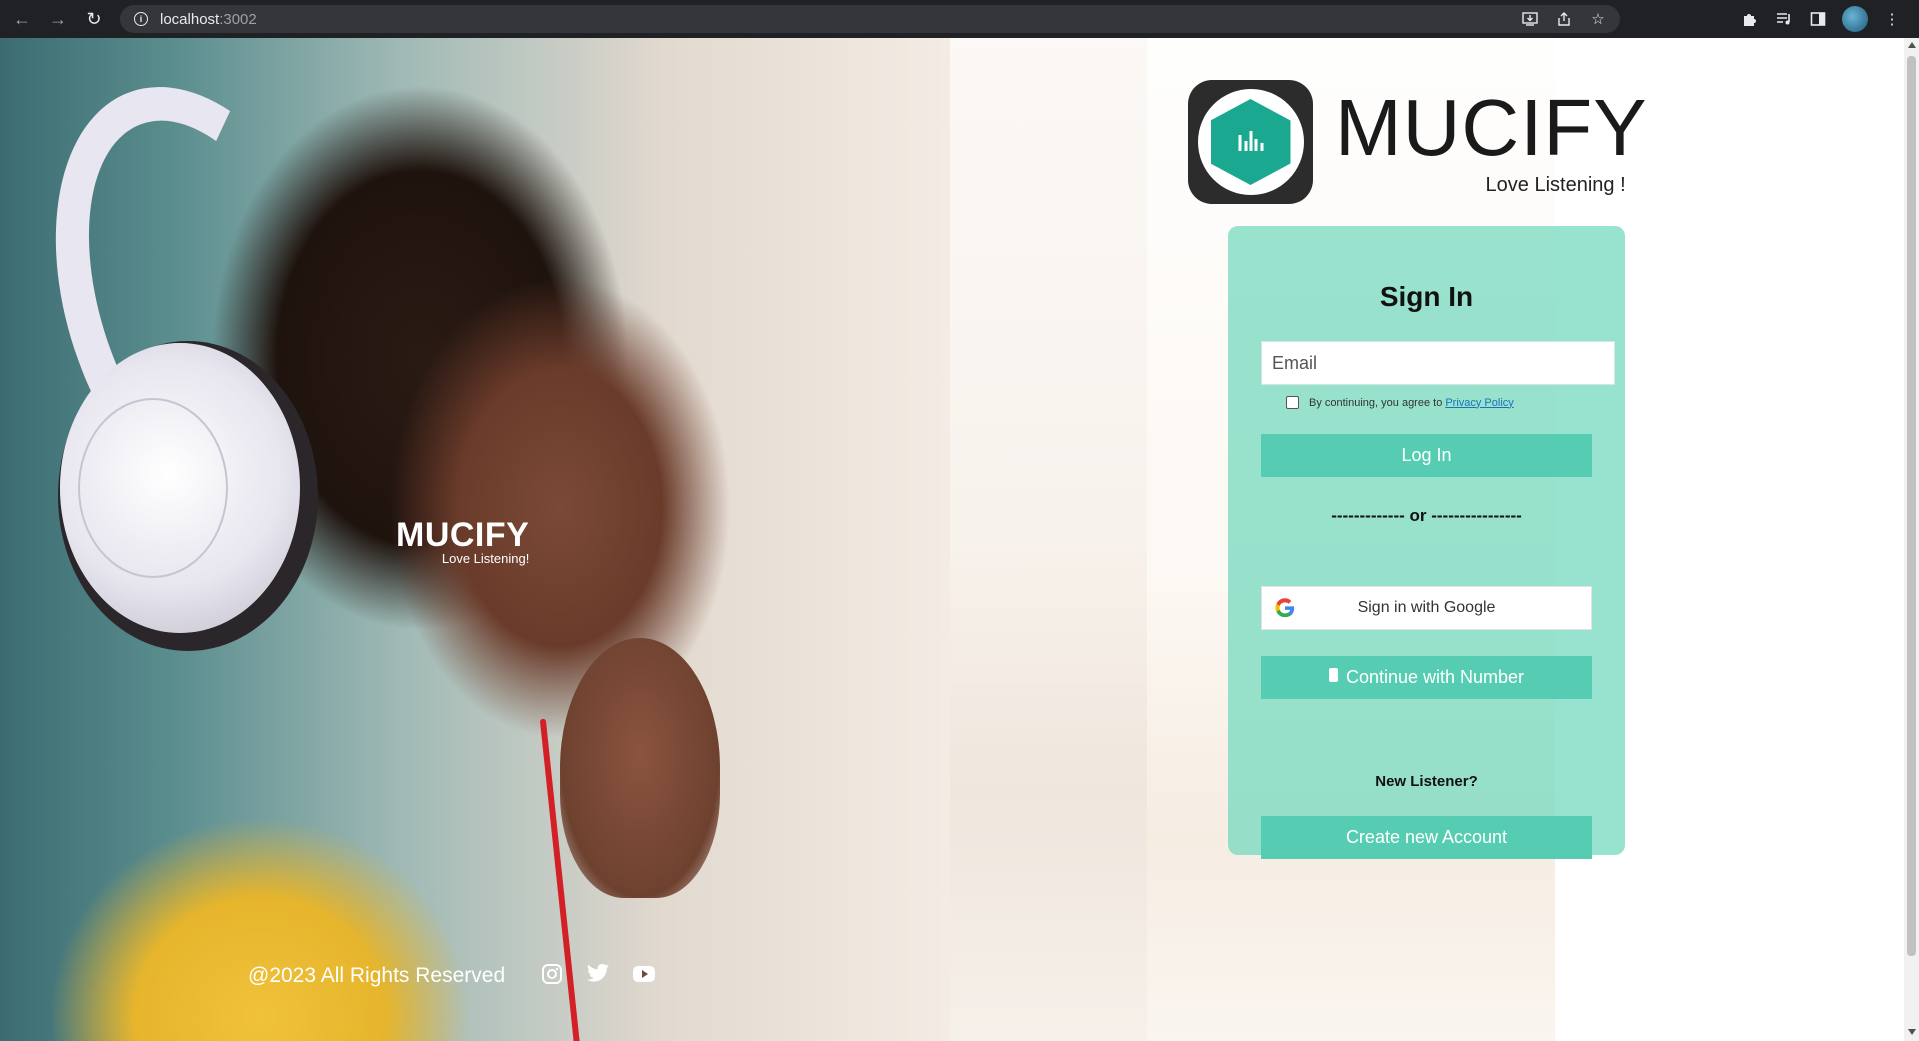 The width and height of the screenshot is (1919, 1041). I want to click on more-menu-icon: ⋮, so click(1892, 19).